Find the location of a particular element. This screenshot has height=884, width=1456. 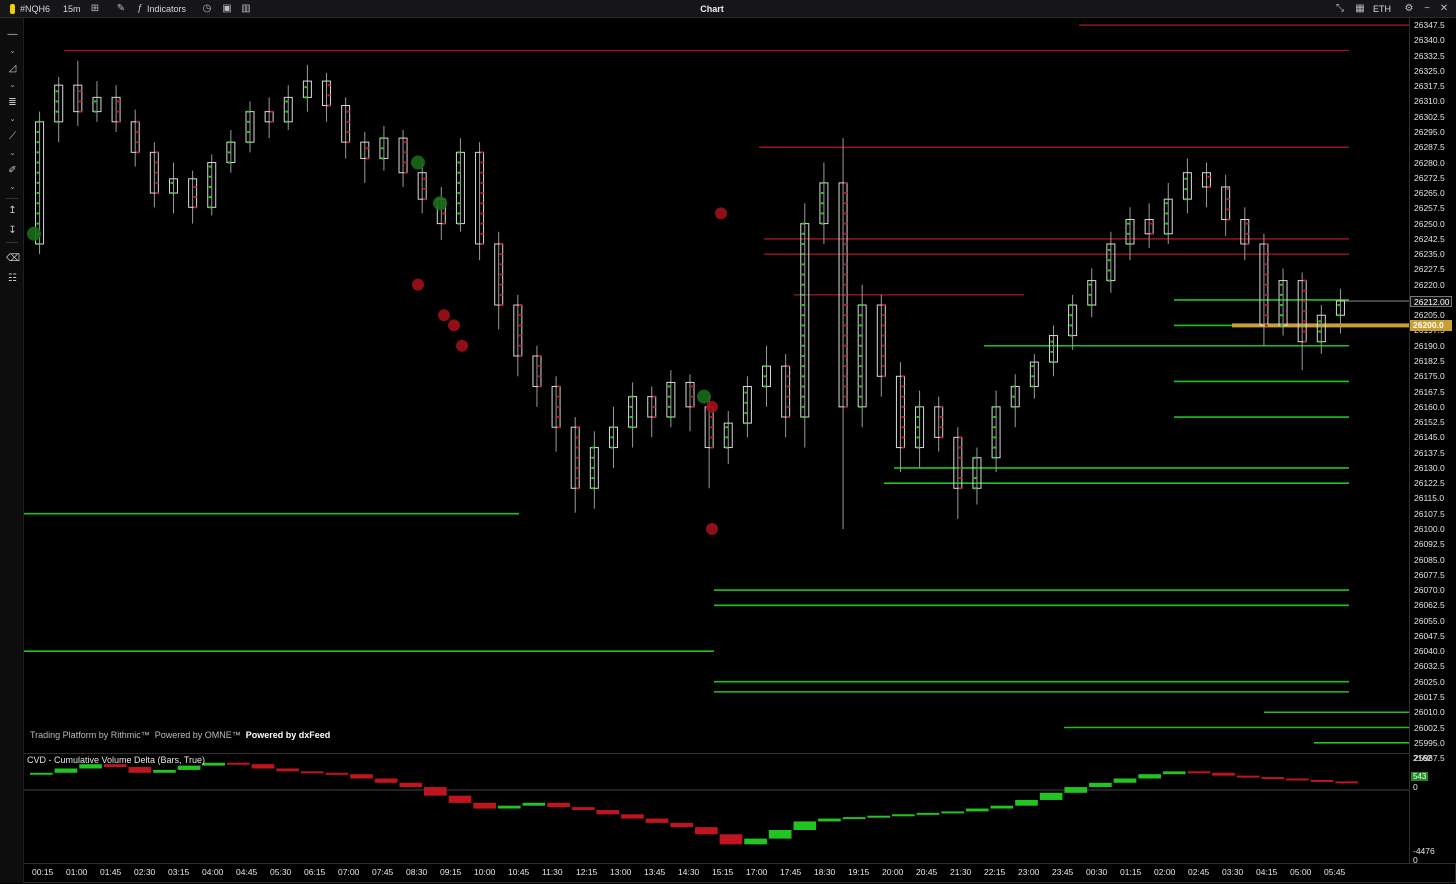

session-selector: ETH is located at coordinates (1382, 9).